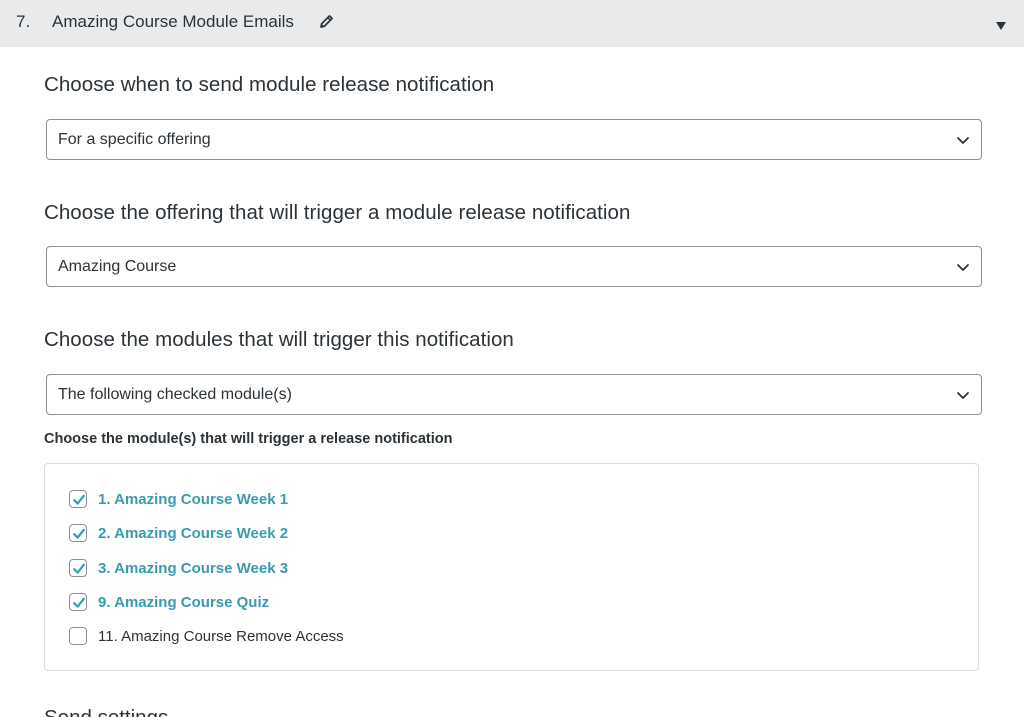 The image size is (1024, 717). Describe the element at coordinates (173, 21) in the screenshot. I see `section-title: Amazing Course Module Emails` at that location.